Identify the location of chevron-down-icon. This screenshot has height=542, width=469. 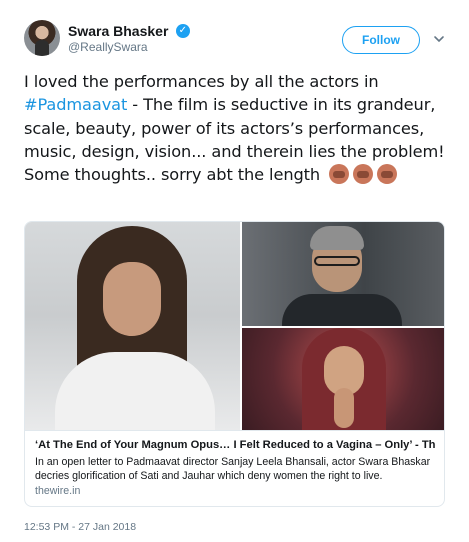
(439, 39).